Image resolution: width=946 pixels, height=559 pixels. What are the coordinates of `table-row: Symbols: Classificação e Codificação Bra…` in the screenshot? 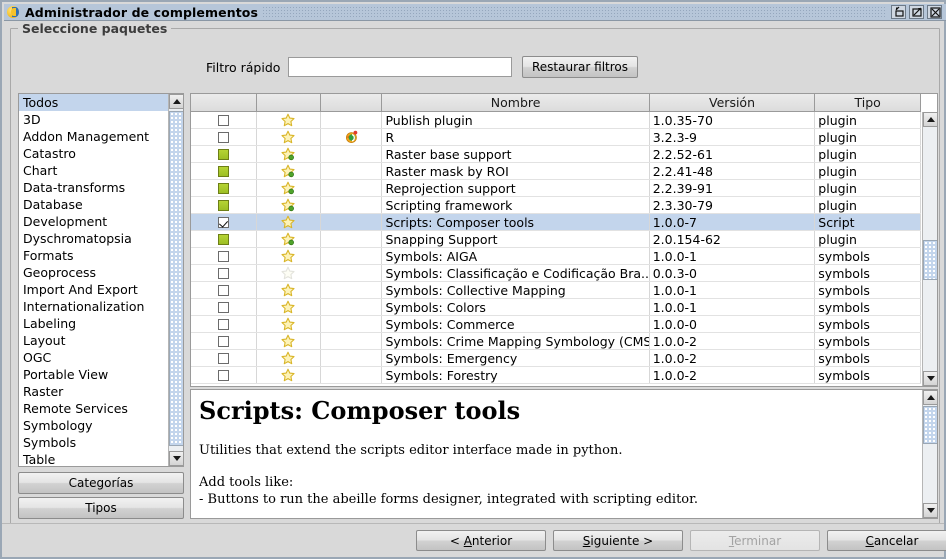 It's located at (556, 273).